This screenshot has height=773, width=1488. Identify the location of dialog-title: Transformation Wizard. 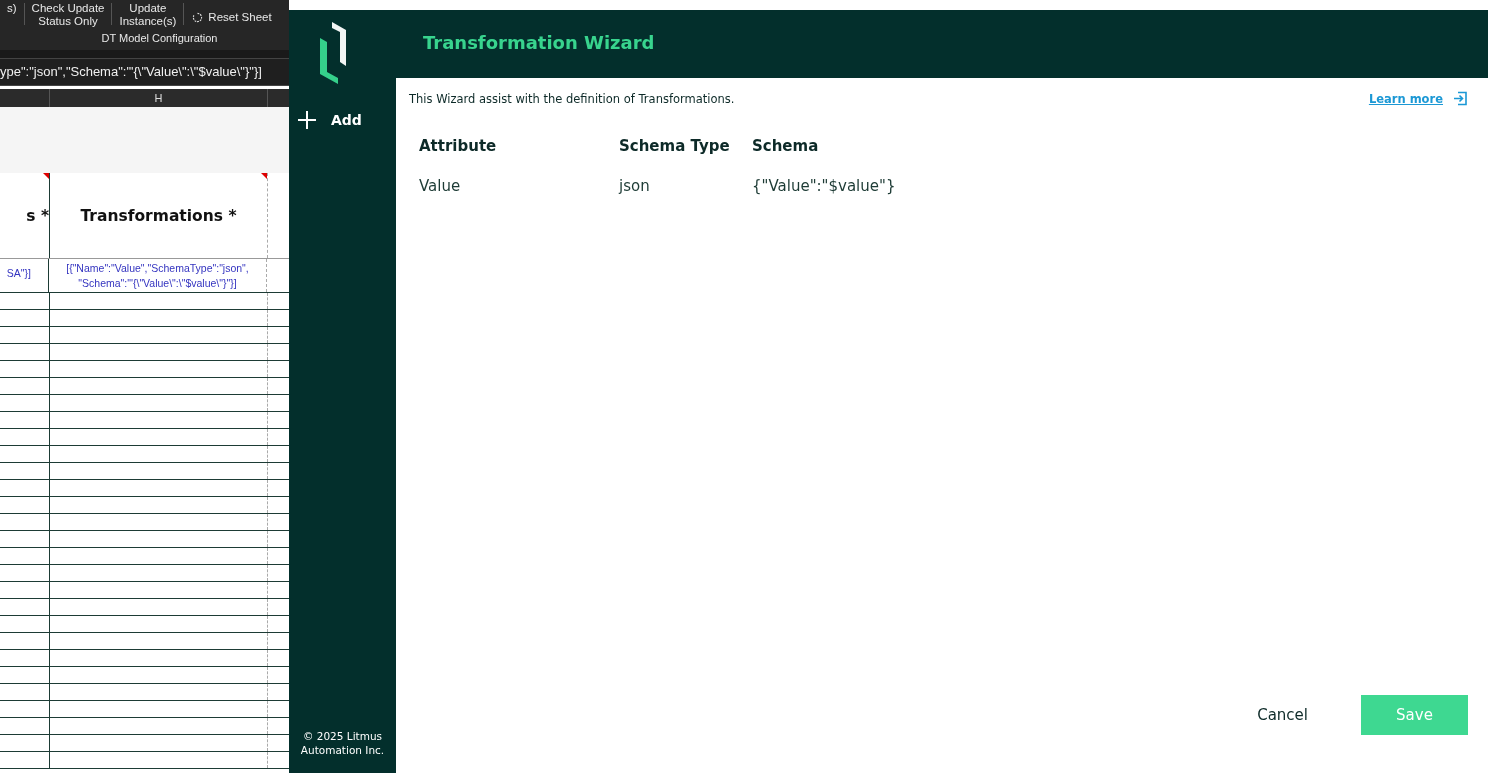
(539, 42).